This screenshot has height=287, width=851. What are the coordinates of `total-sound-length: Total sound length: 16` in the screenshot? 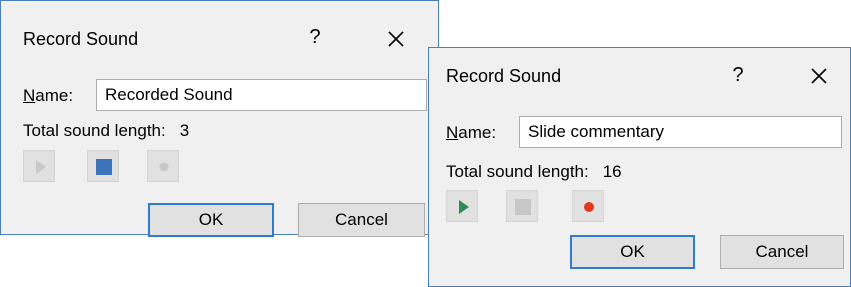 It's located at (534, 172).